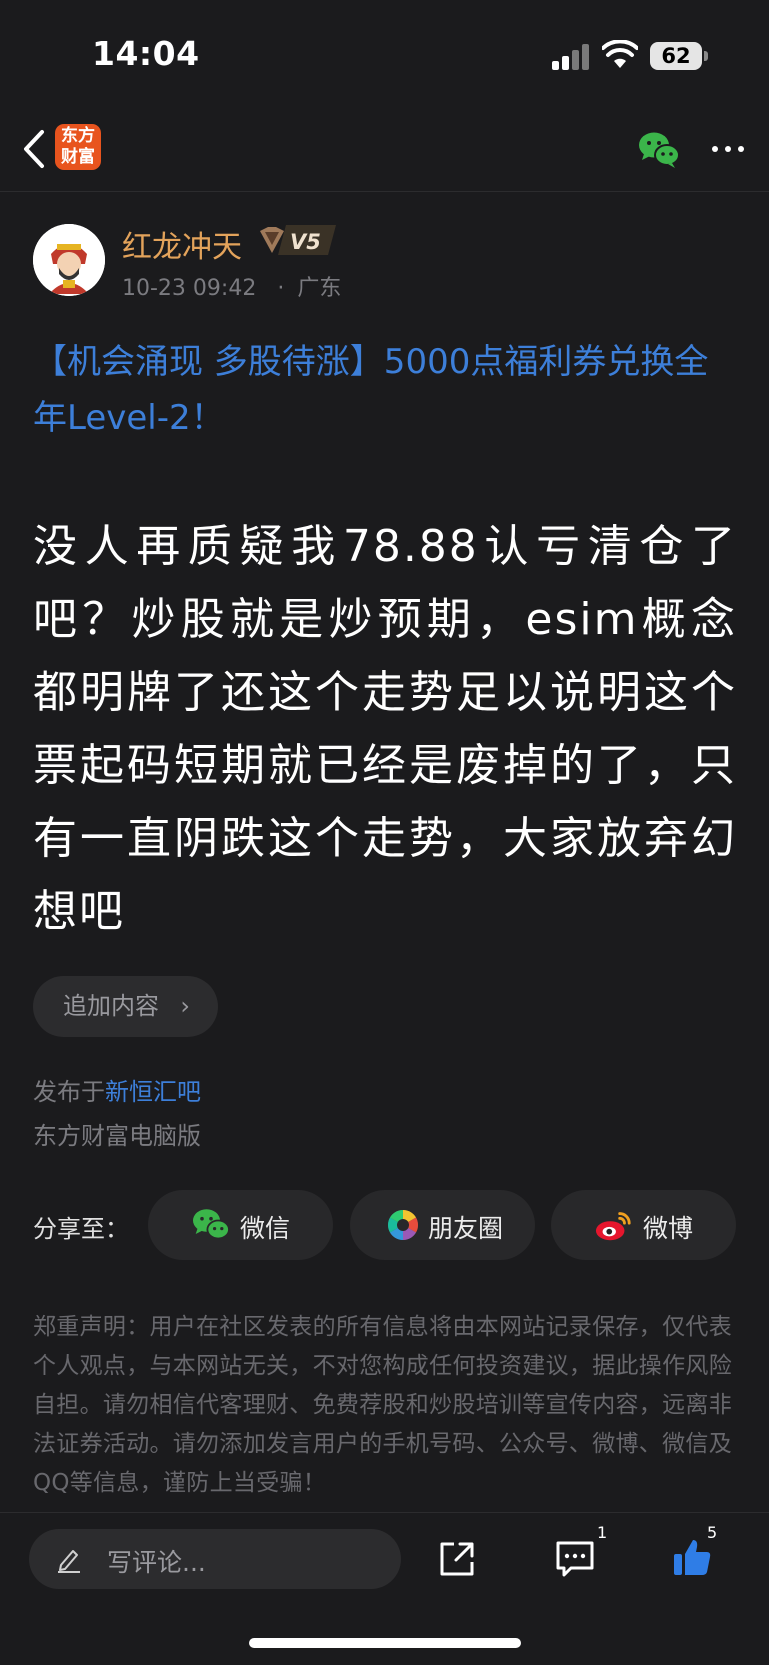 This screenshot has height=1665, width=769. Describe the element at coordinates (117, 1136) in the screenshot. I see `post-source: 东方财富电脑版` at that location.